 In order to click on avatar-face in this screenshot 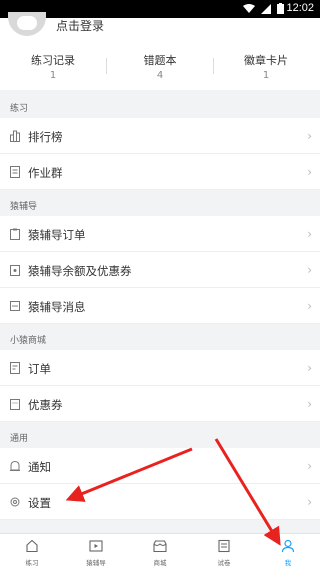, I will do `click(27, 23)`.